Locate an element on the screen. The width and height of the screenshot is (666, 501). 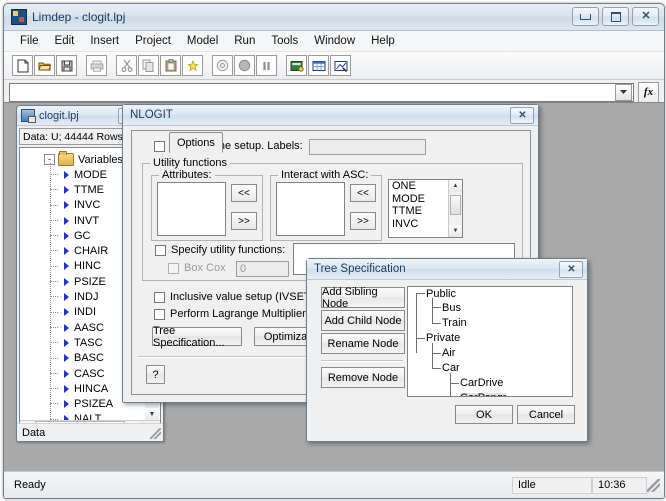
variable-label: BASC is located at coordinates (89, 358).